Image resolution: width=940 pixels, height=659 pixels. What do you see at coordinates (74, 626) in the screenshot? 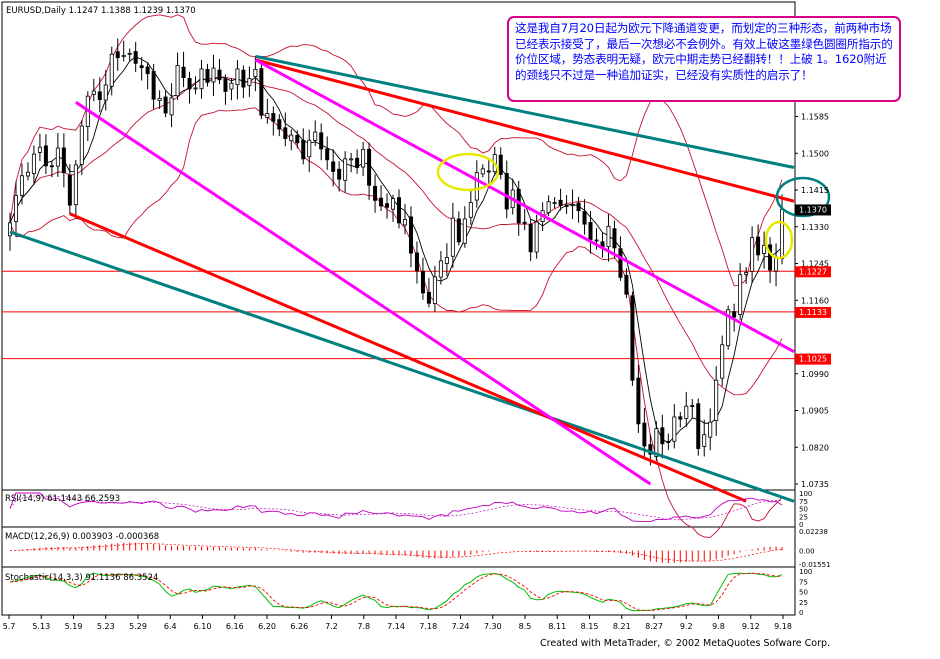
I see `time-tick-label-2: 5.19` at bounding box center [74, 626].